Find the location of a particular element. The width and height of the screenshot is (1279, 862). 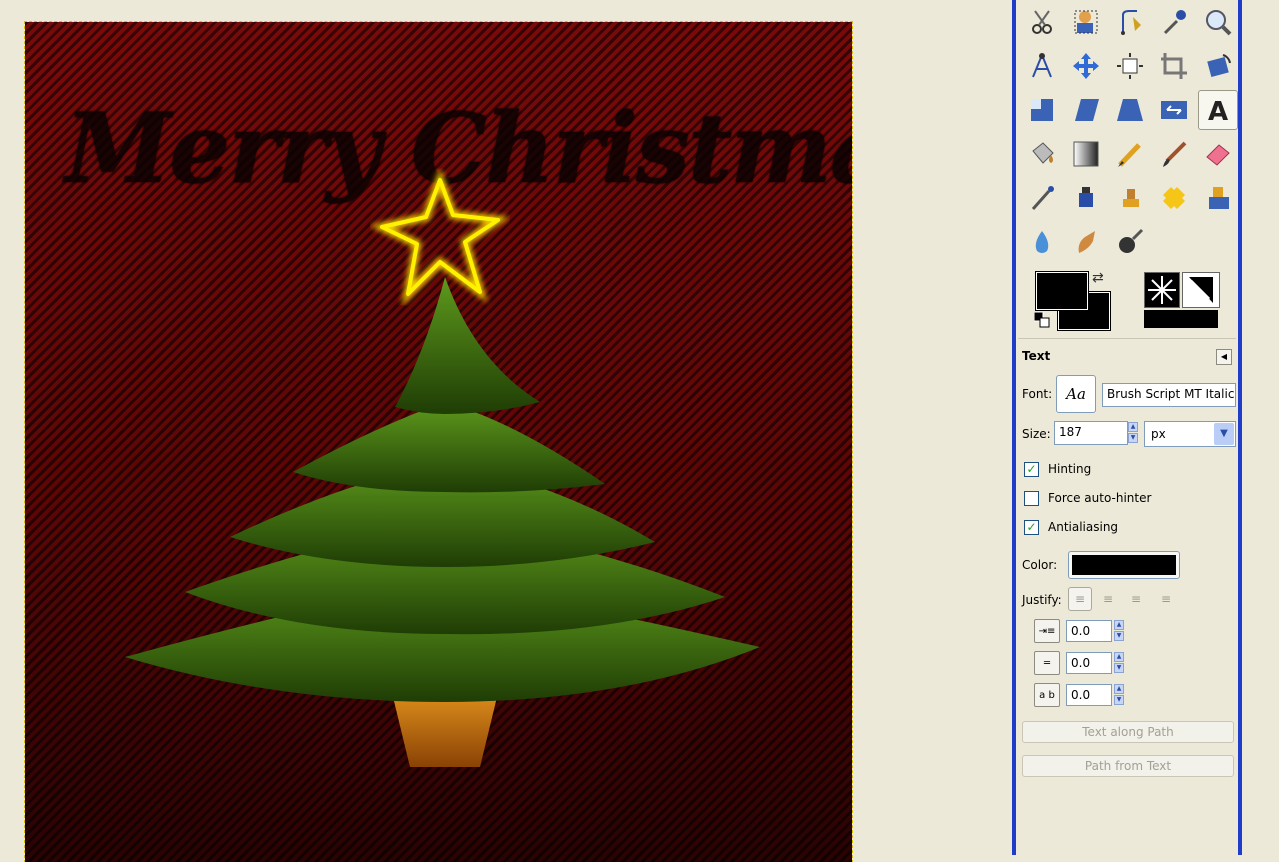

color-picker-icon is located at coordinates (1174, 22).